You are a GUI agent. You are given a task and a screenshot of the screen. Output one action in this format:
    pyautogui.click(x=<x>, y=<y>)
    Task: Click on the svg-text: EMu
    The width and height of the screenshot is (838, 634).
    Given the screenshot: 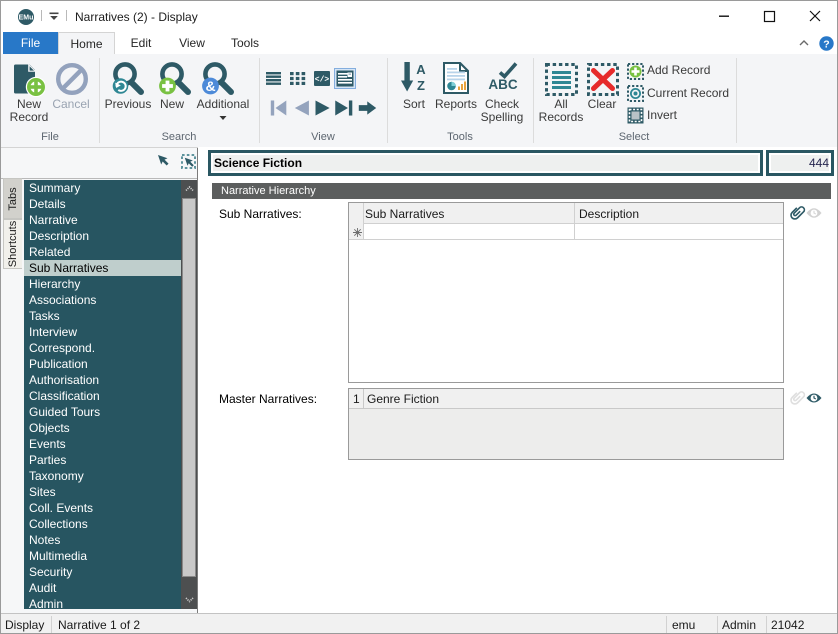 What is the action you would take?
    pyautogui.click(x=26, y=18)
    